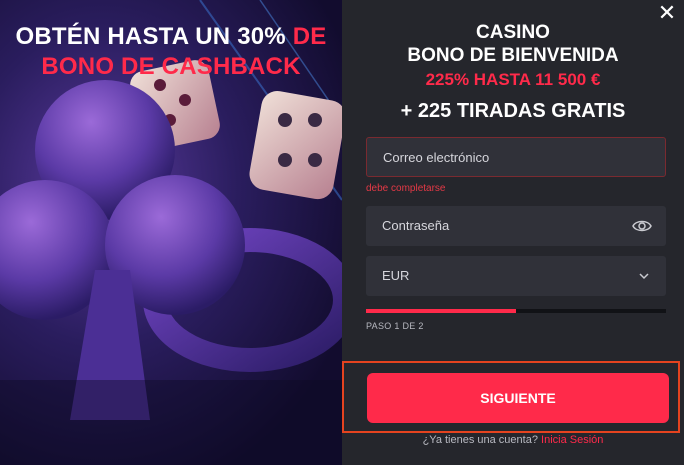  What do you see at coordinates (642, 226) in the screenshot?
I see `eye-icon` at bounding box center [642, 226].